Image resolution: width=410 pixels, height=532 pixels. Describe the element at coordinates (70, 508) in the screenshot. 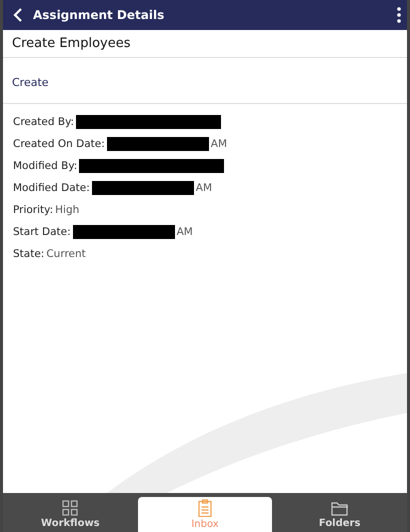

I see `grid-icon` at that location.